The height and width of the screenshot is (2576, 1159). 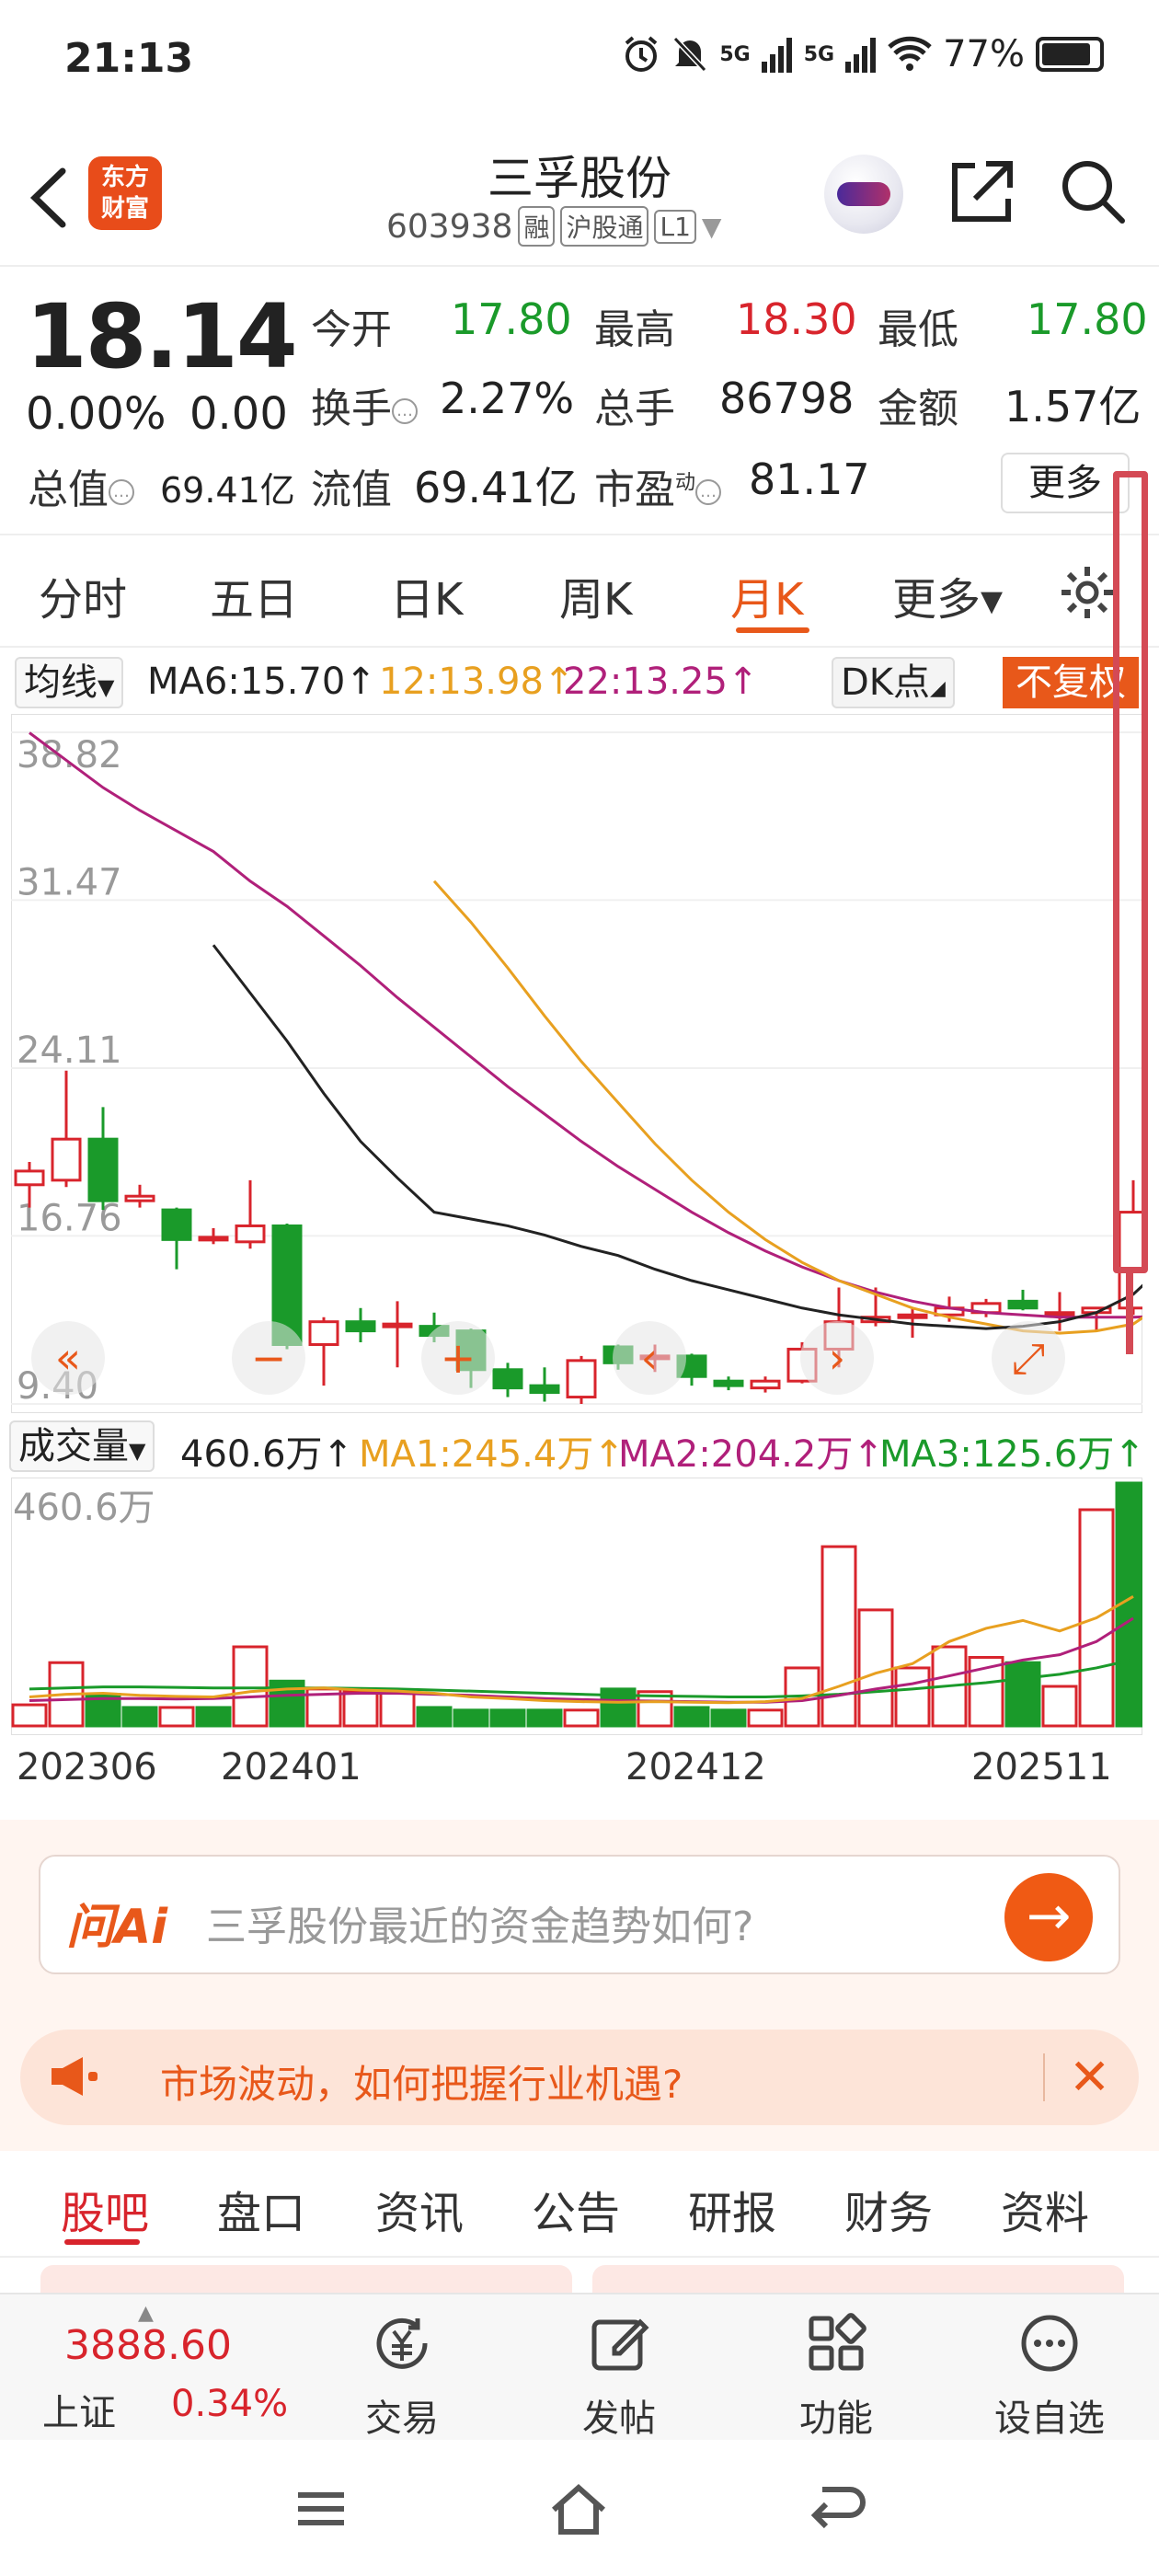 I want to click on volume-chart: 460.6万, so click(x=576, y=1606).